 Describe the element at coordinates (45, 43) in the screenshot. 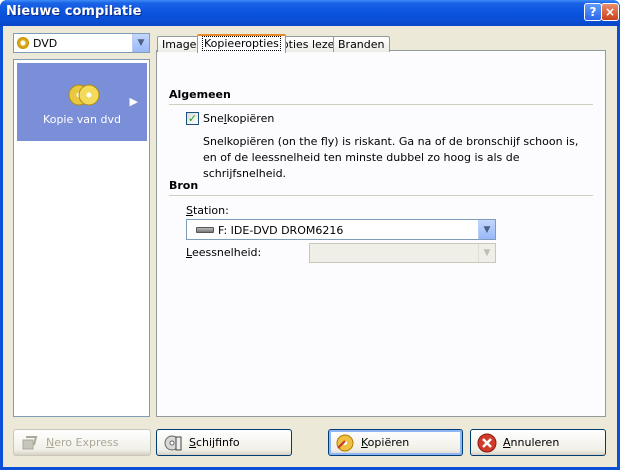

I see `media-type-value: DVD` at that location.